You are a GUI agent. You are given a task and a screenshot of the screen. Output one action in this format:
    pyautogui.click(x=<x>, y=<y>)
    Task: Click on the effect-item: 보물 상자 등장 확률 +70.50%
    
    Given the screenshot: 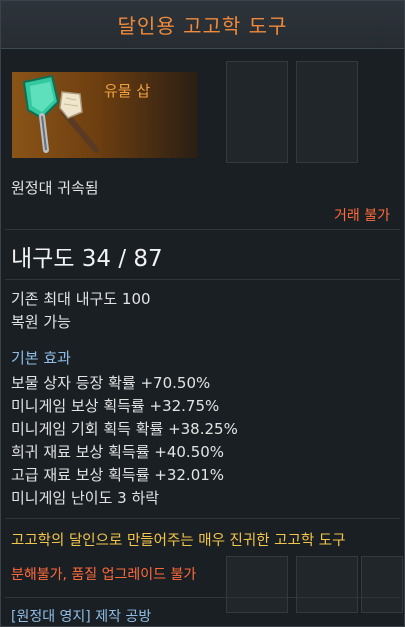 What is the action you would take?
    pyautogui.click(x=111, y=383)
    